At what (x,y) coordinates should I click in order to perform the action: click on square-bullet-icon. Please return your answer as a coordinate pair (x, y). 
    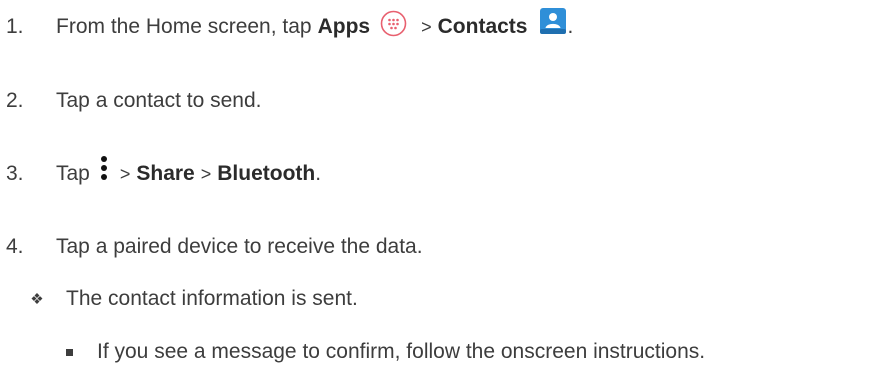
    Looking at the image, I should click on (69, 352).